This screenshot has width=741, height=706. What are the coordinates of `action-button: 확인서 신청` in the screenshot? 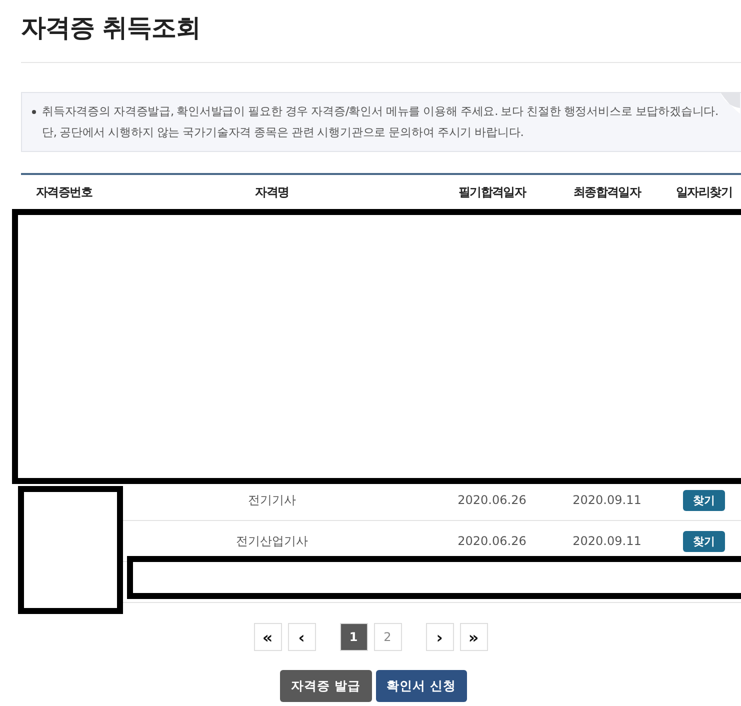 It's located at (421, 686).